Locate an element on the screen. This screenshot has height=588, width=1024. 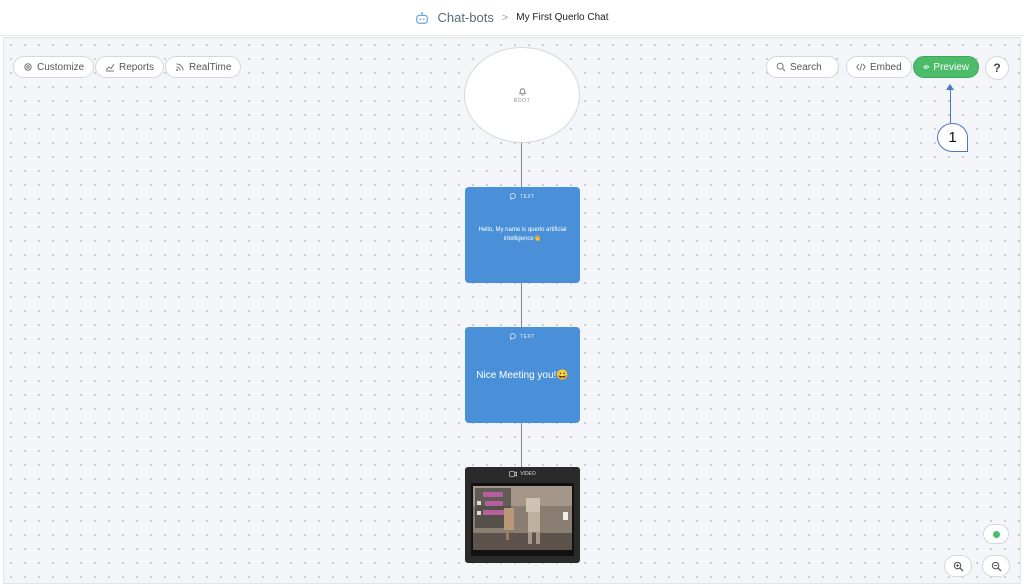
bell-icon is located at coordinates (522, 91).